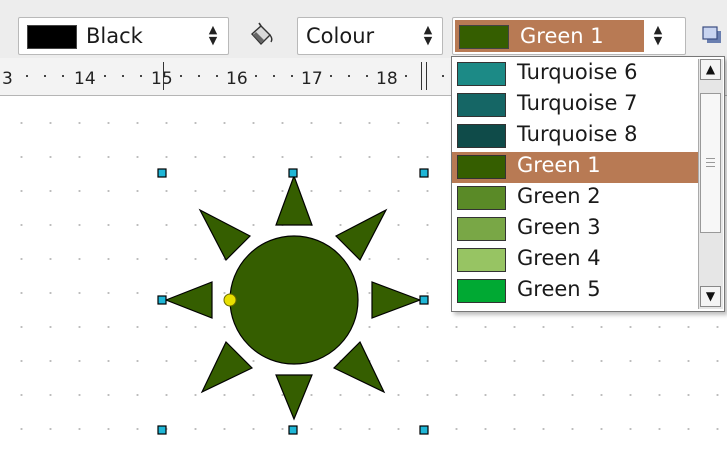 The height and width of the screenshot is (454, 727). What do you see at coordinates (710, 69) in the screenshot?
I see `scroll-up-arrow-icon: ▲` at bounding box center [710, 69].